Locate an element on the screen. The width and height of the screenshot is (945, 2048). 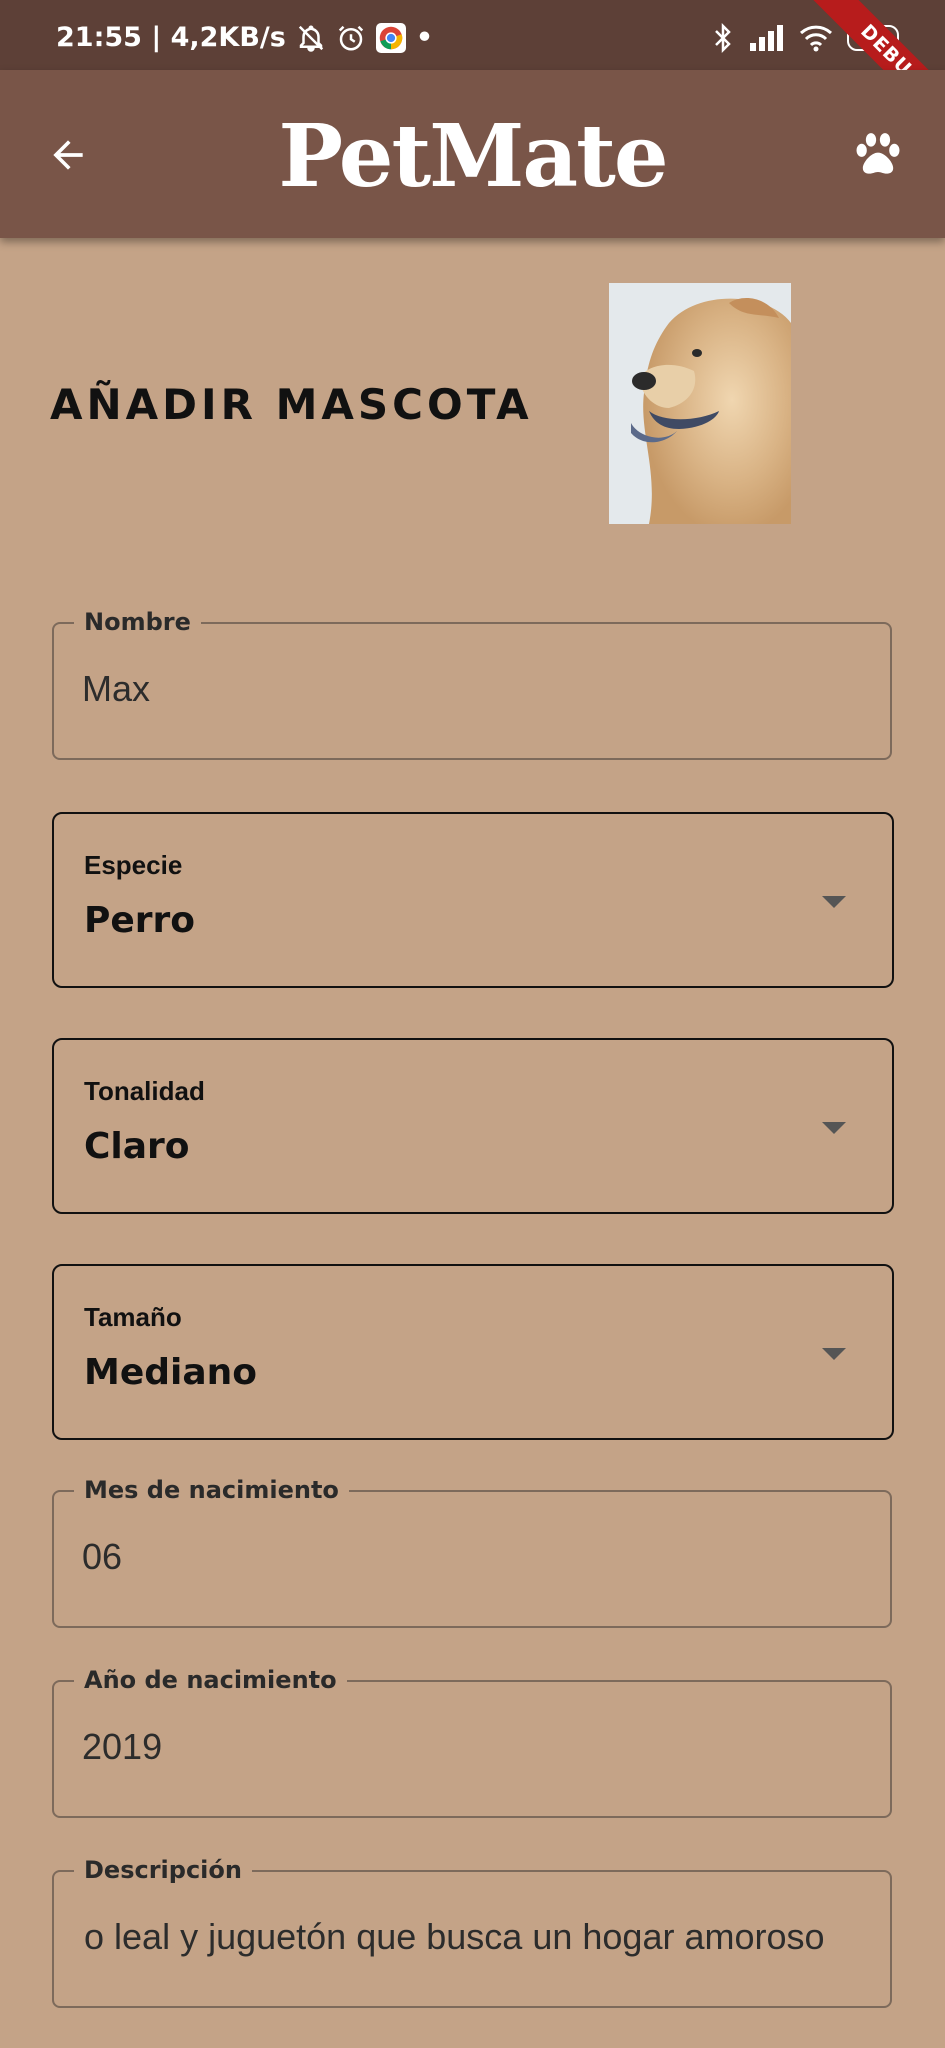
birth-month-label: Mes de nacimiento is located at coordinates (211, 1490).